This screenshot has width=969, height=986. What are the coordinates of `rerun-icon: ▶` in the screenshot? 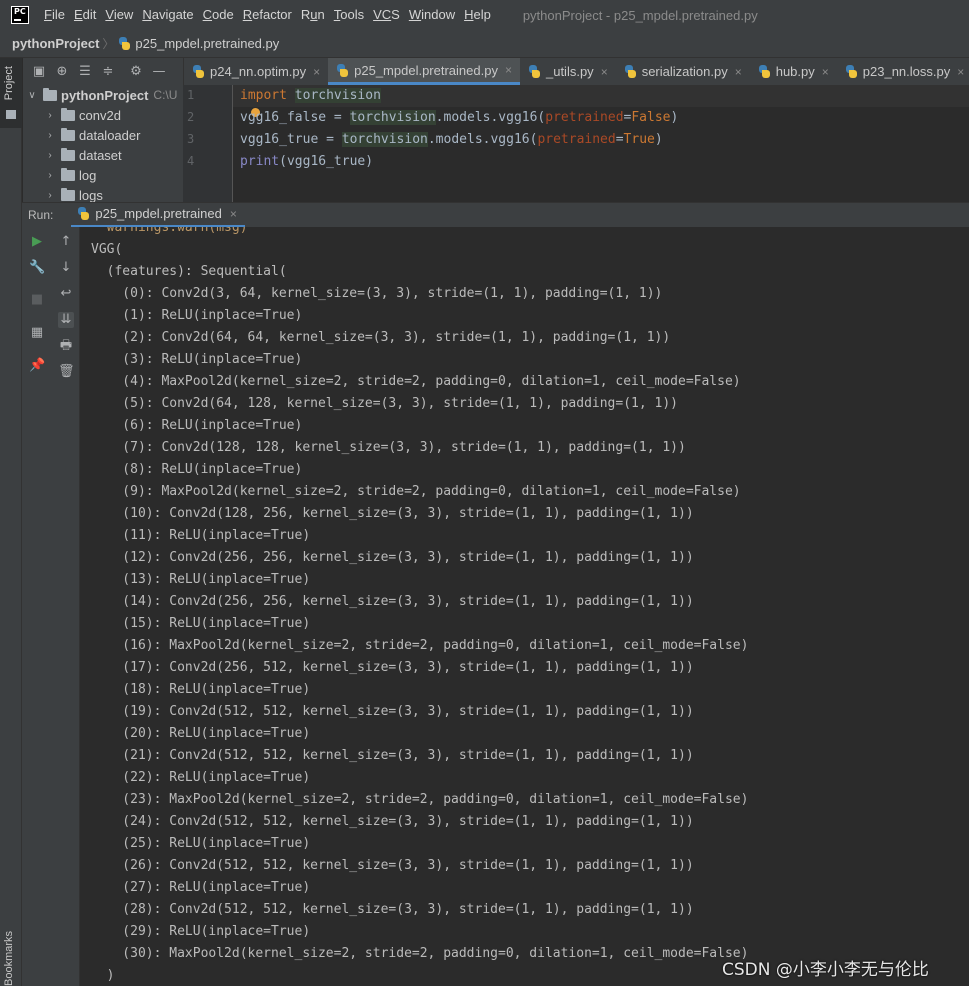 It's located at (37, 242).